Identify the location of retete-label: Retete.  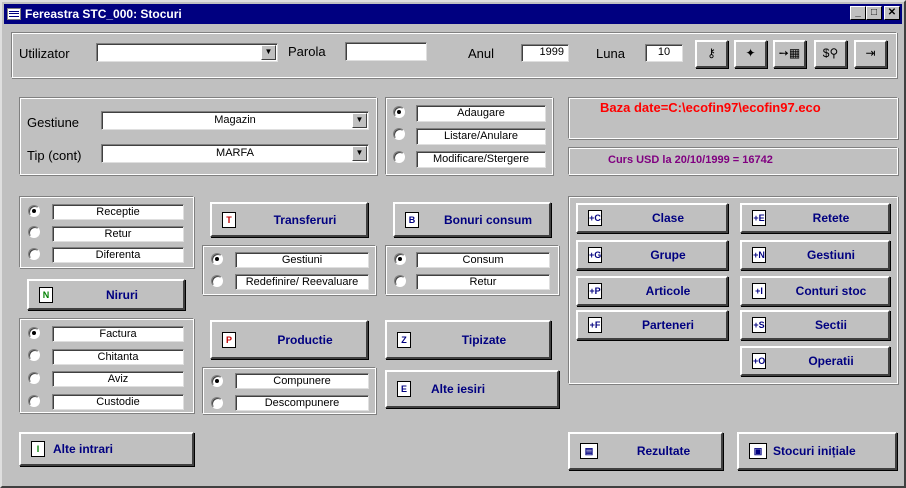
(831, 218).